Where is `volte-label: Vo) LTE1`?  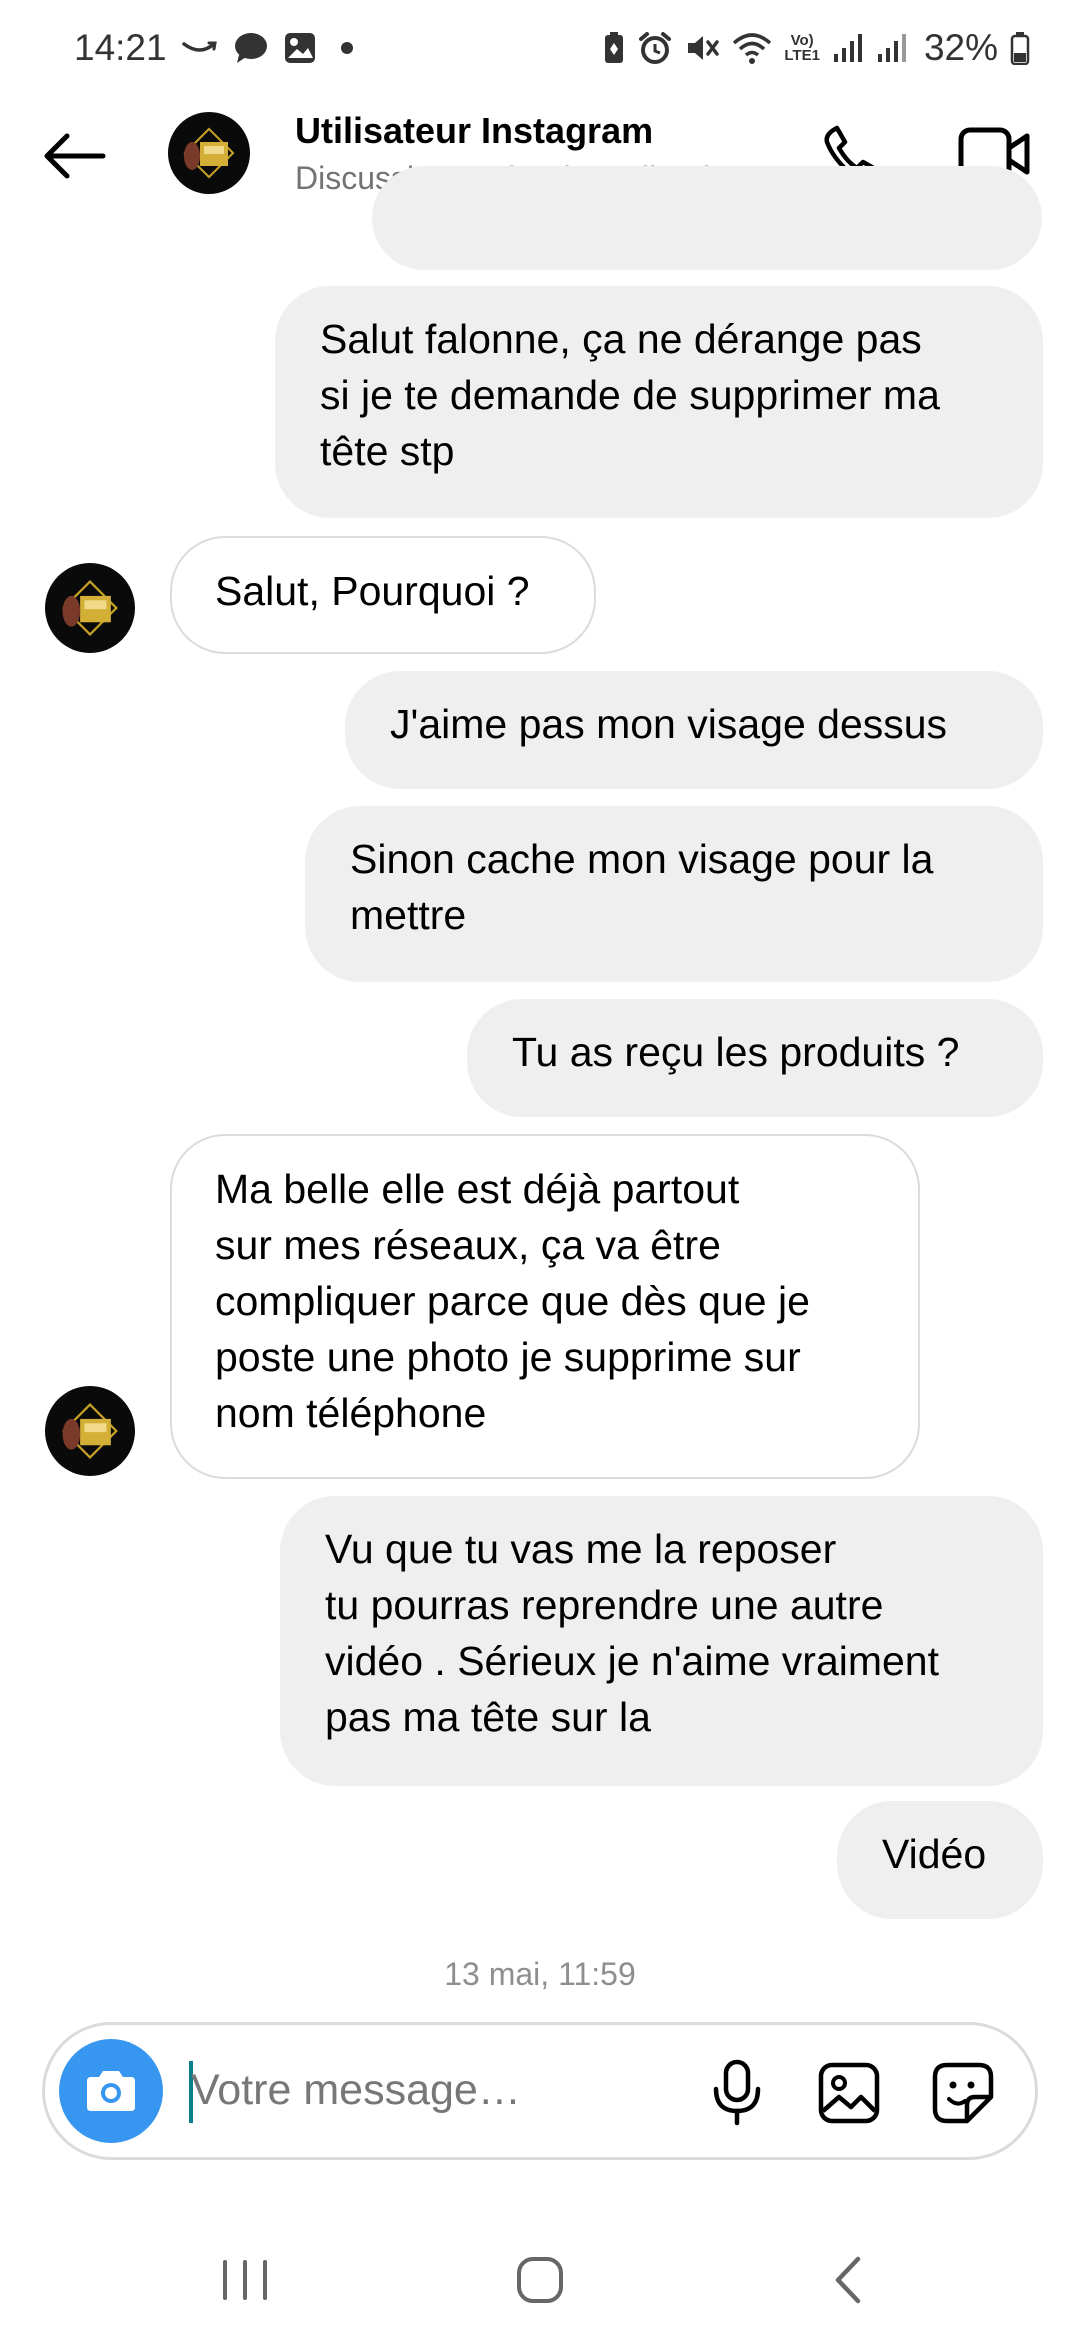
volte-label: Vo) LTE1 is located at coordinates (802, 48).